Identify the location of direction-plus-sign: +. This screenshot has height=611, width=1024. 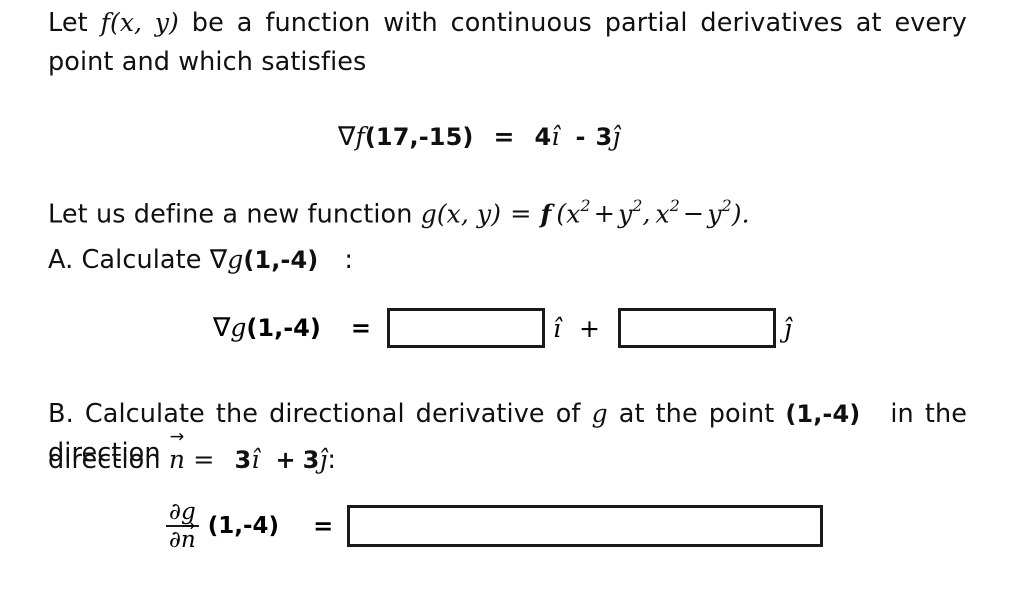
(285, 460).